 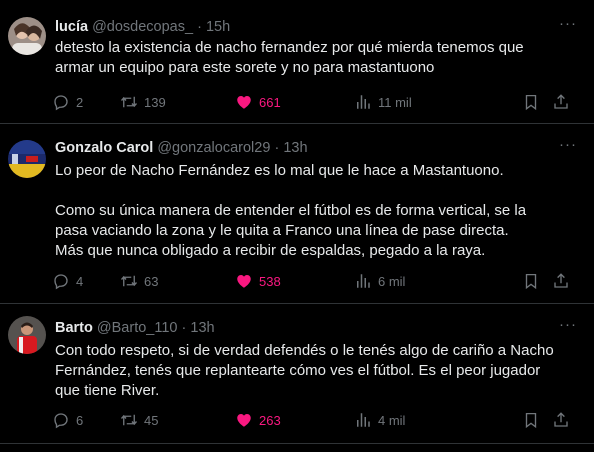 I want to click on tweet-actions: 4 63 538 6 mil, so click(x=317, y=281).